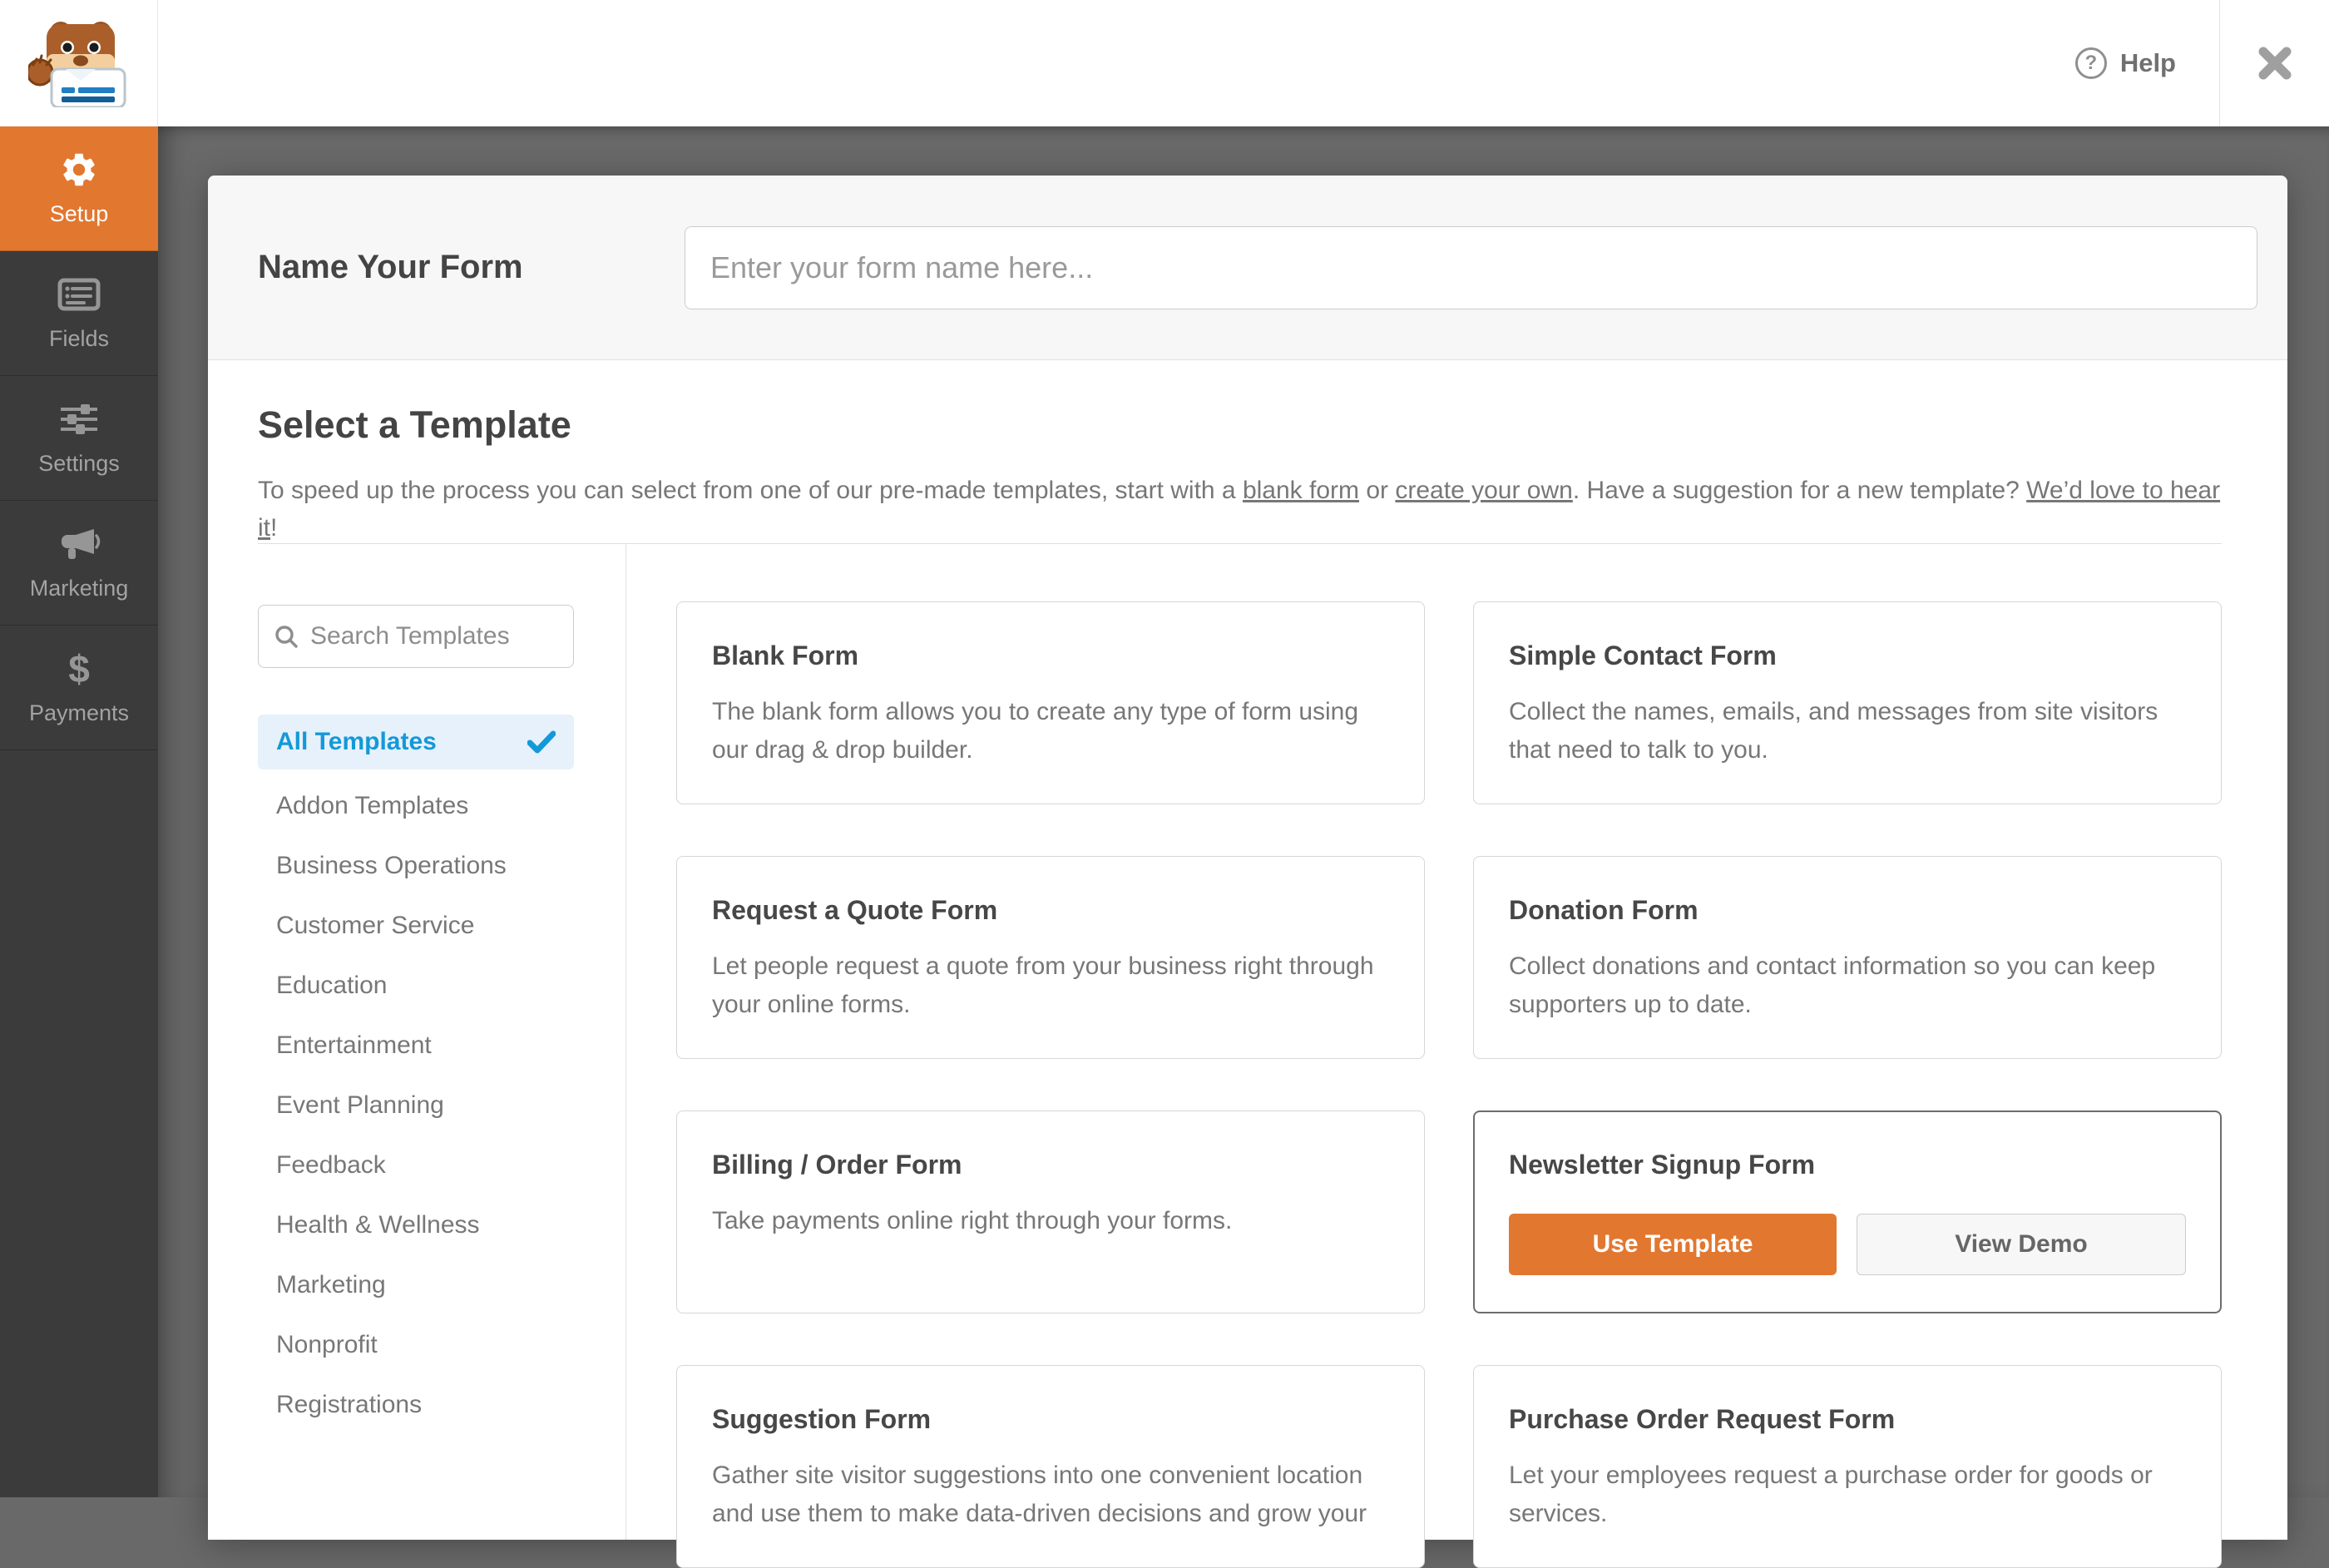 The image size is (2329, 1568). Describe the element at coordinates (1799, 490) in the screenshot. I see `intro-text: . Have a suggestion for a new template?` at that location.